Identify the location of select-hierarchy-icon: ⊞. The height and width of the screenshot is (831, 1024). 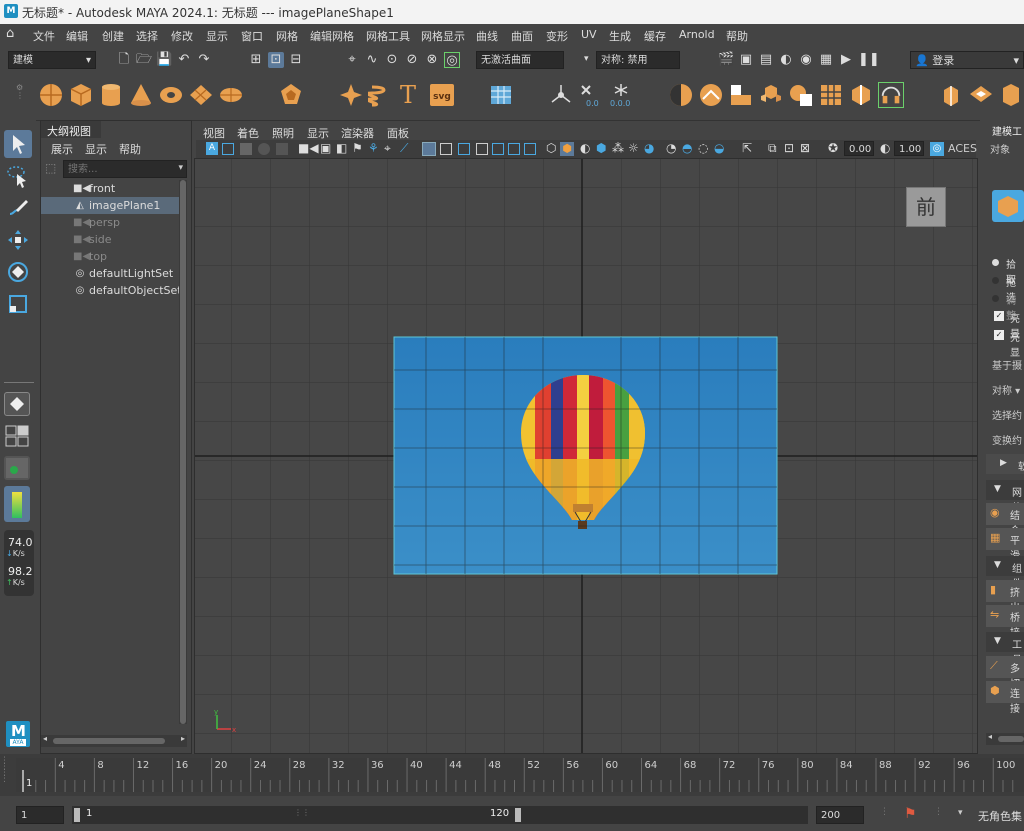
(256, 60).